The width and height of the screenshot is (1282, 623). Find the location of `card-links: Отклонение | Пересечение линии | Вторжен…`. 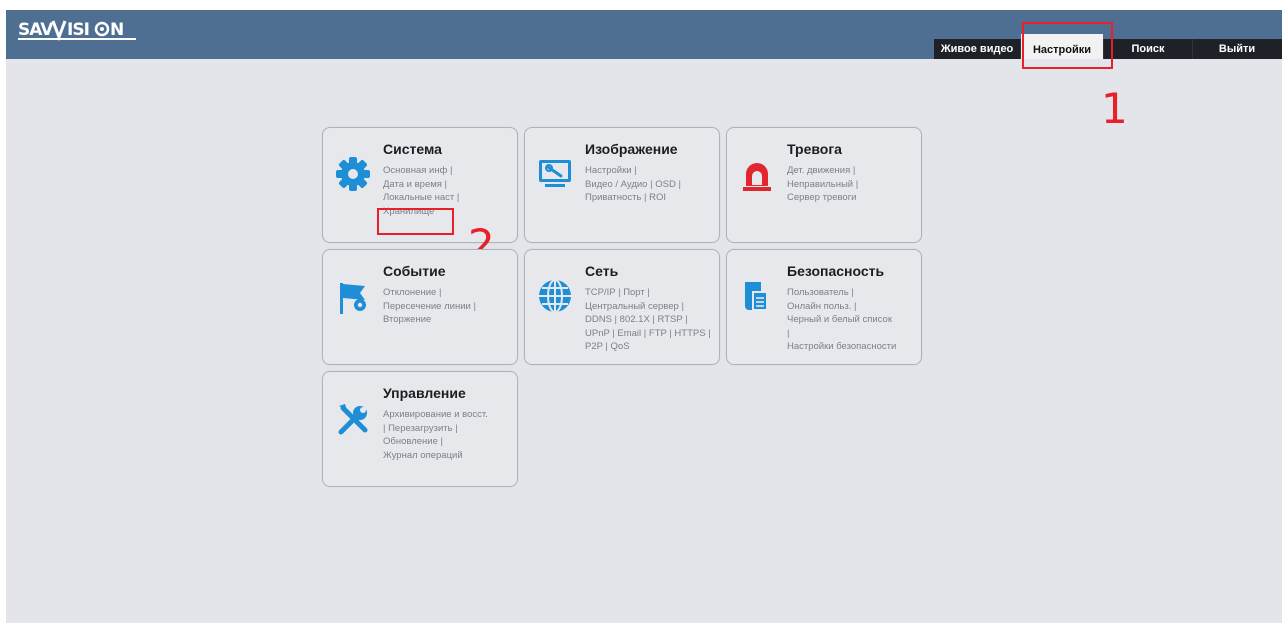

card-links: Отклонение | Пересечение линии | Вторжен… is located at coordinates (449, 306).